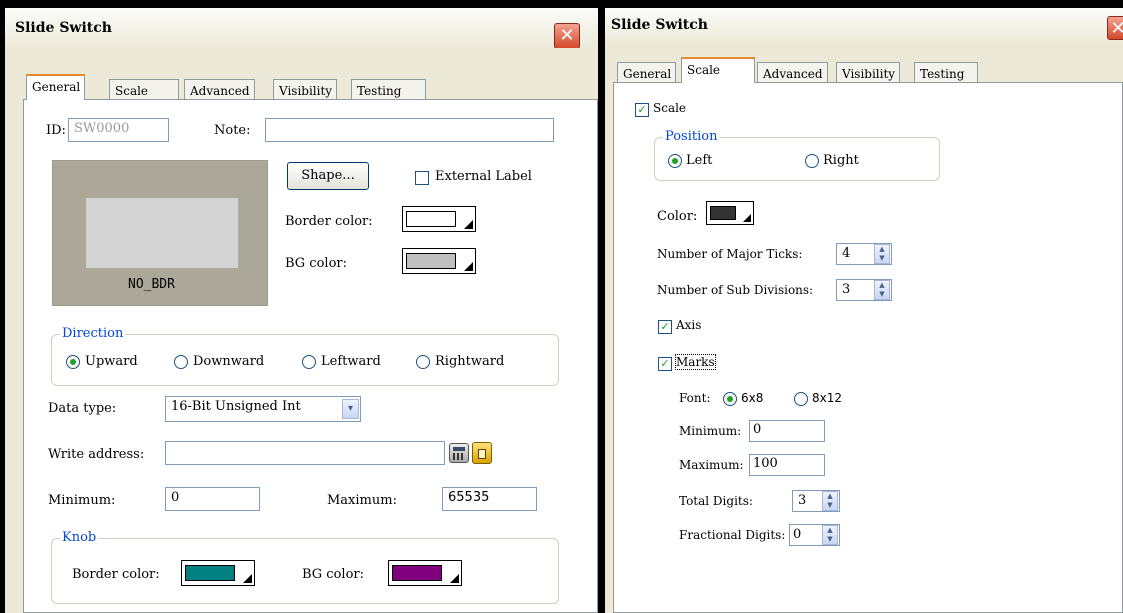 This screenshot has width=1123, height=613. What do you see at coordinates (362, 500) in the screenshot?
I see `maximum-label: Maximum:` at bounding box center [362, 500].